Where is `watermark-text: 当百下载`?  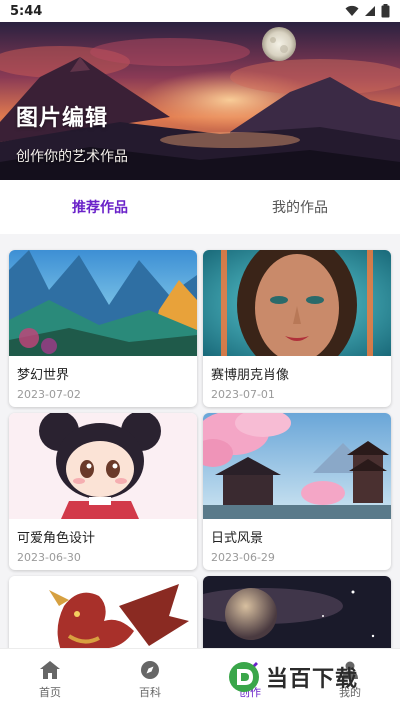
watermark-text: 当百下载 is located at coordinates (312, 679).